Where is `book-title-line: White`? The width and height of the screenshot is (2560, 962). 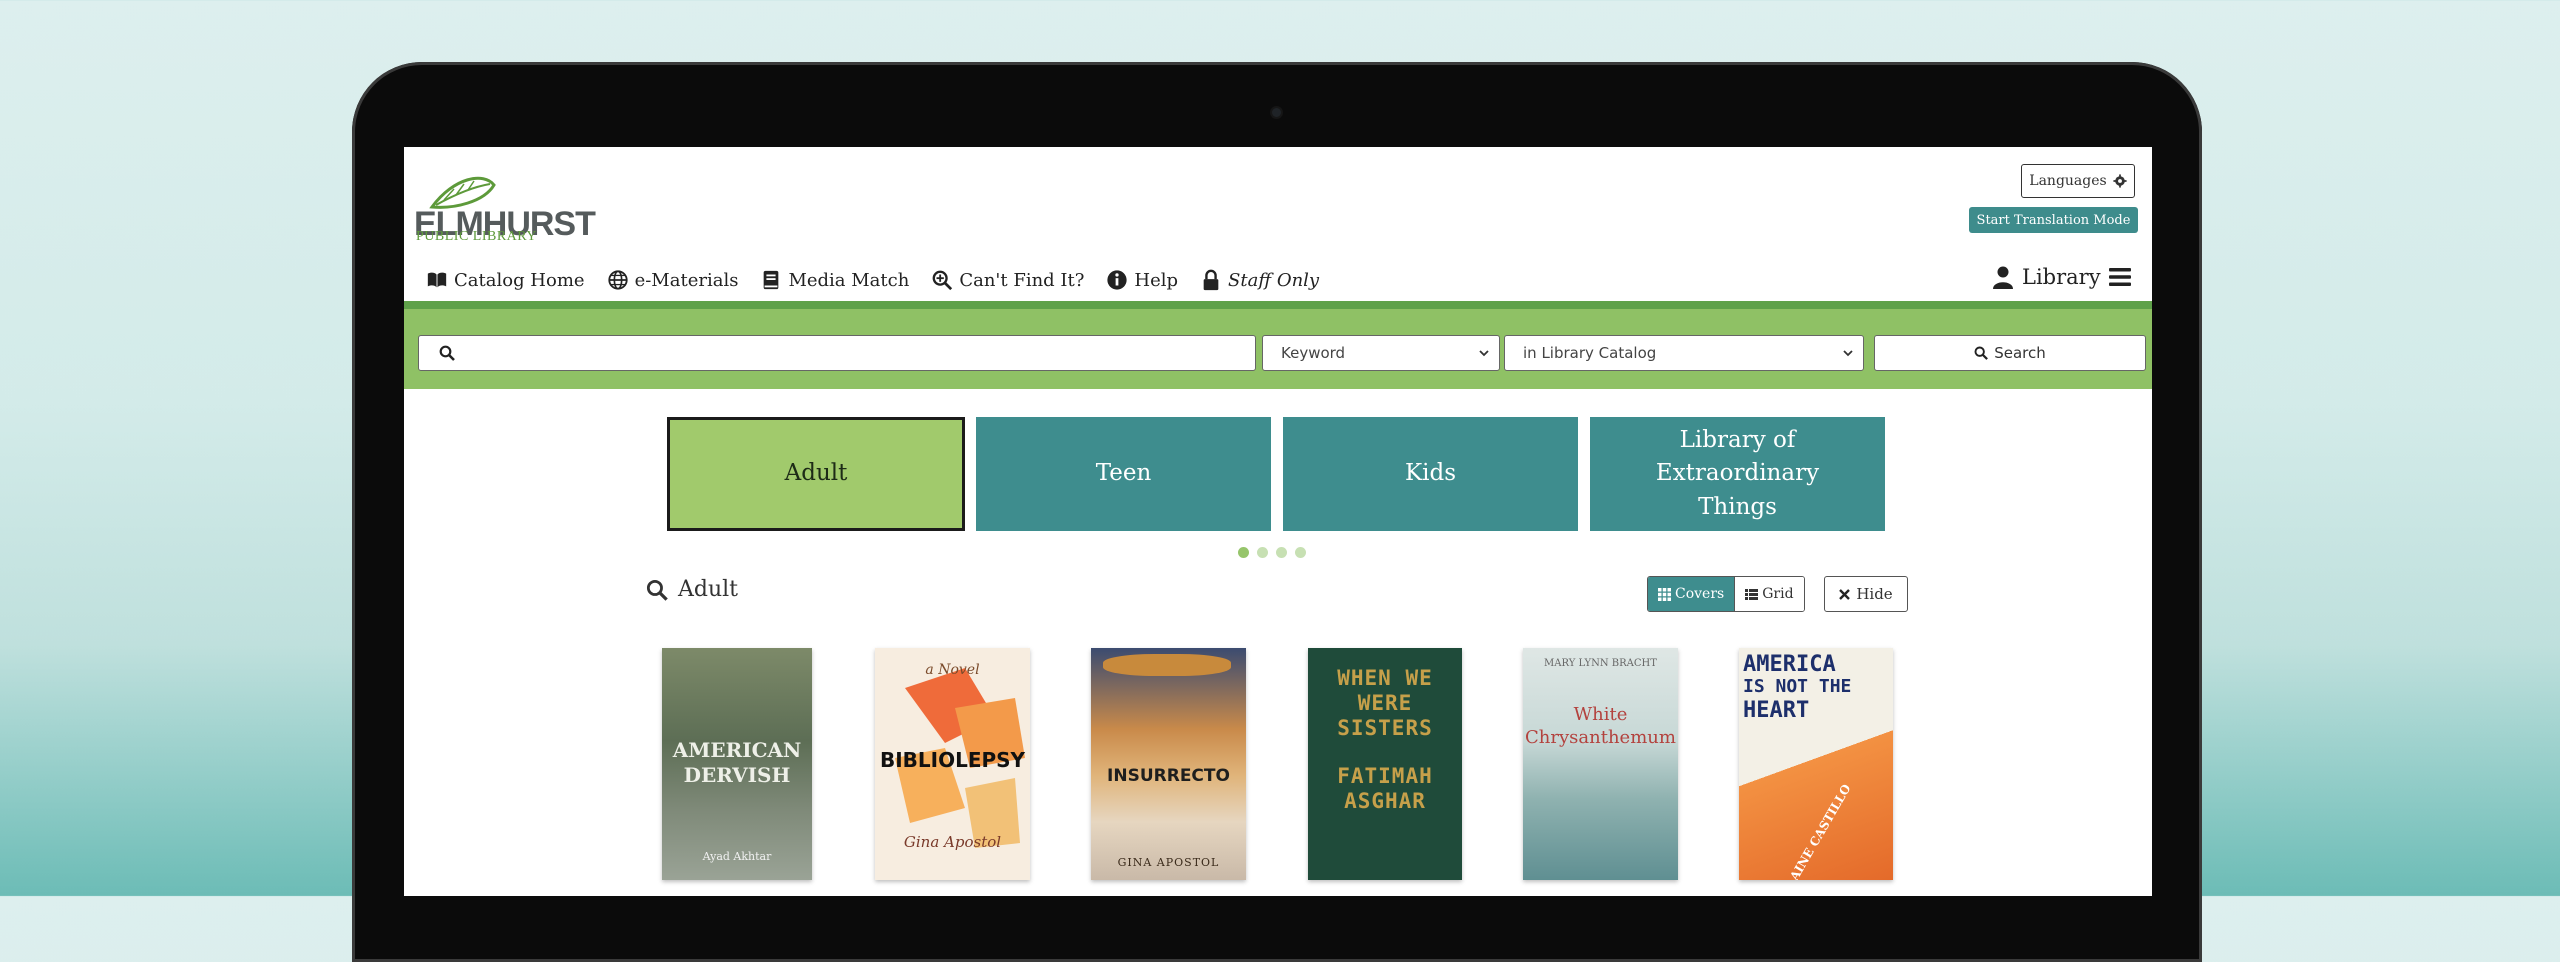
book-title-line: White is located at coordinates (1600, 714).